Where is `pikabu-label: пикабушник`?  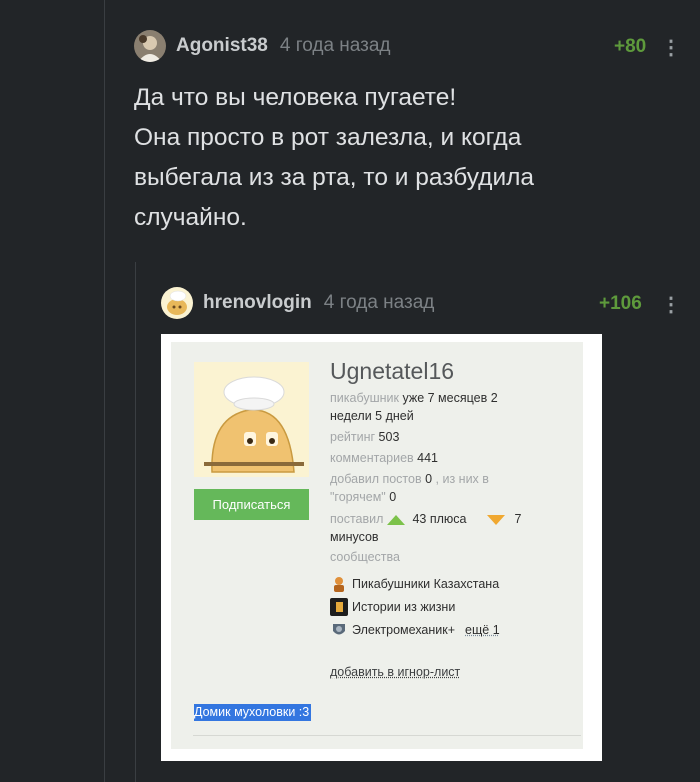 pikabu-label: пикабушник is located at coordinates (364, 398).